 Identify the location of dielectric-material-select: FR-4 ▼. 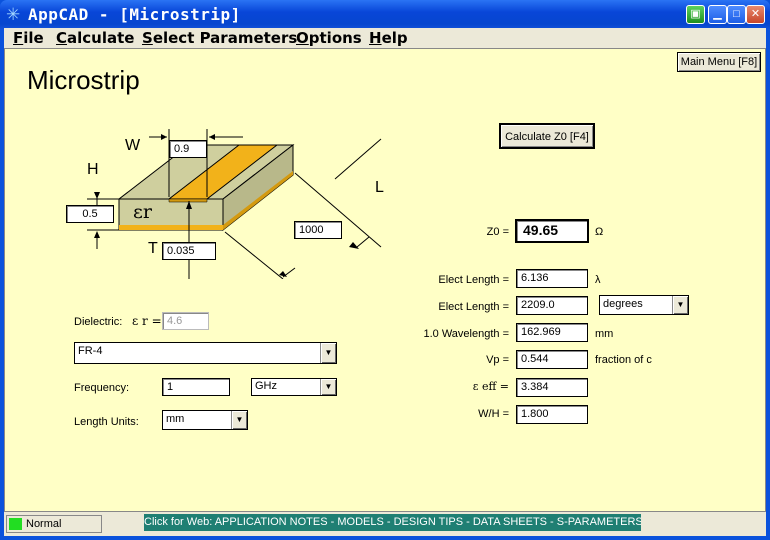
(205, 353).